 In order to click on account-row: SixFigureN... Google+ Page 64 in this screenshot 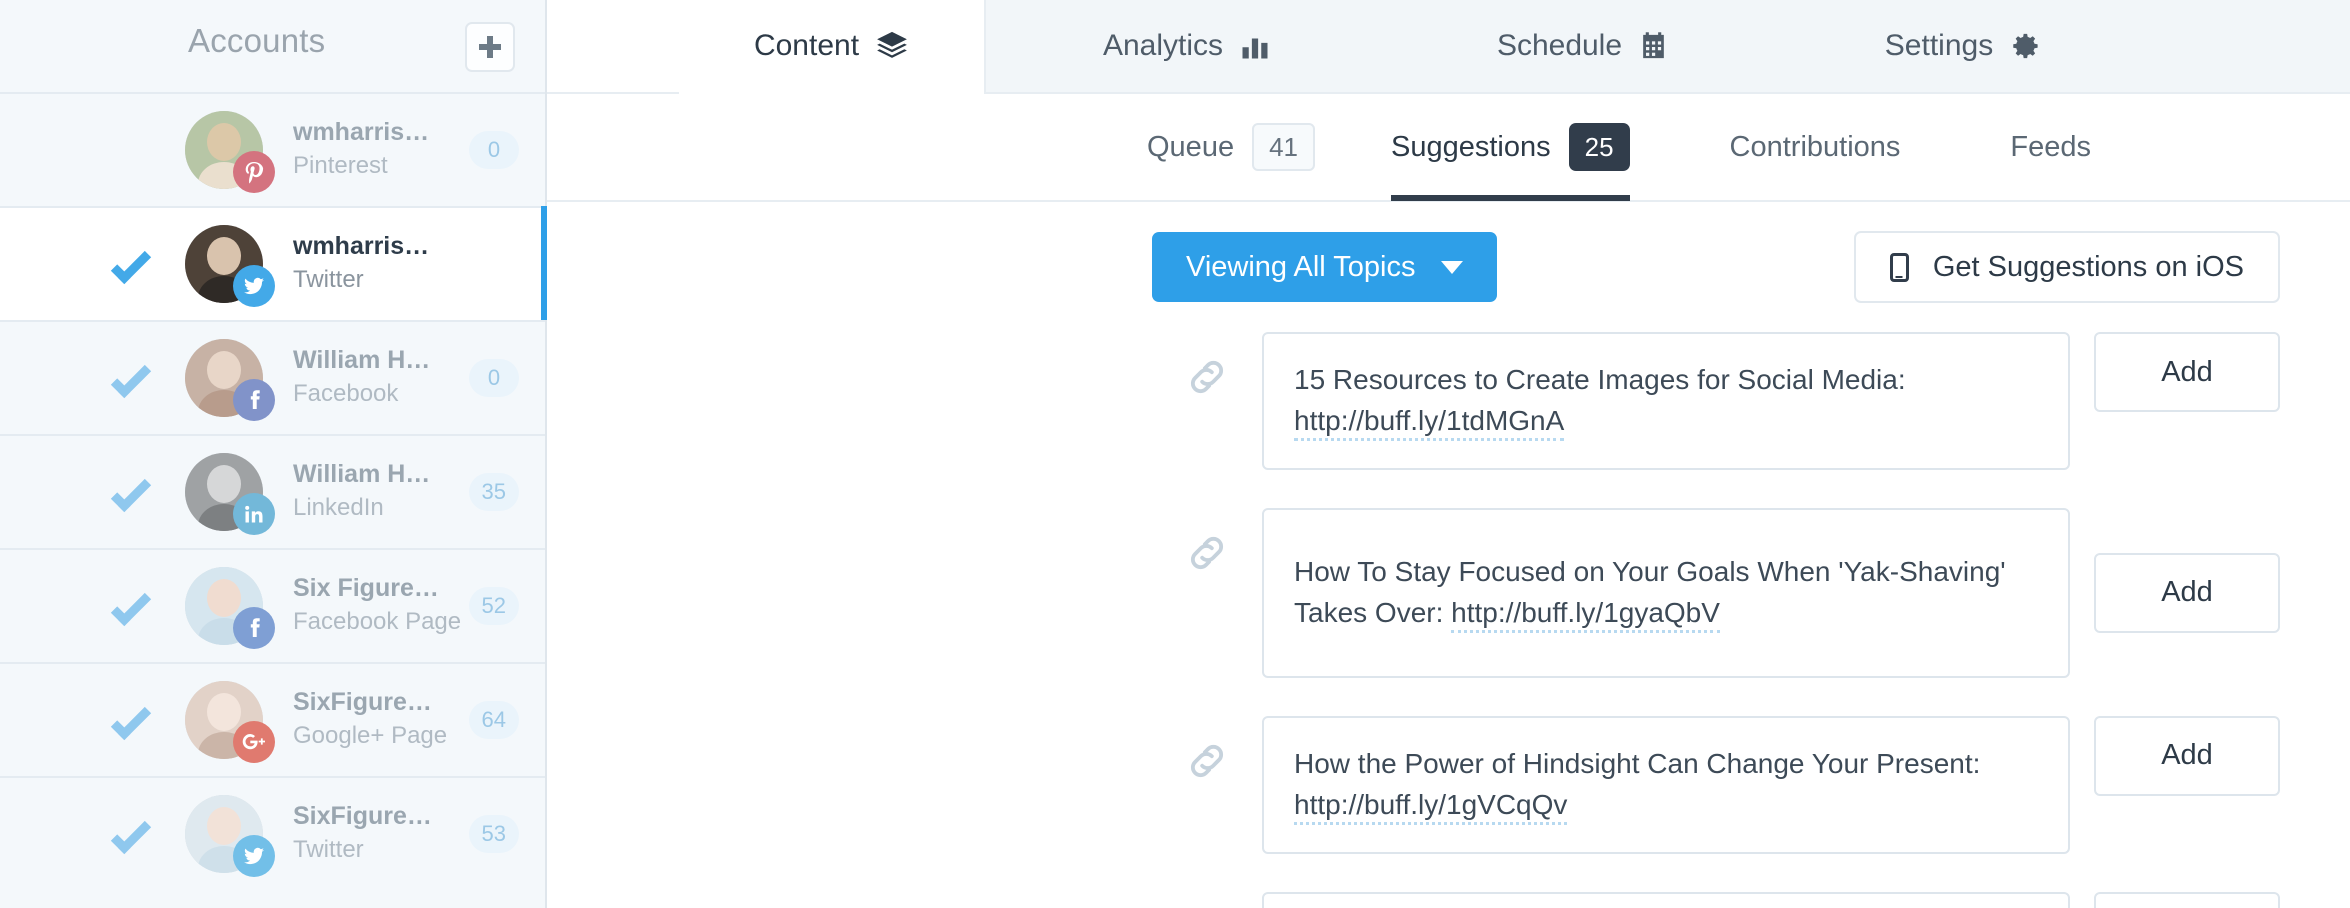, I will do `click(272, 719)`.